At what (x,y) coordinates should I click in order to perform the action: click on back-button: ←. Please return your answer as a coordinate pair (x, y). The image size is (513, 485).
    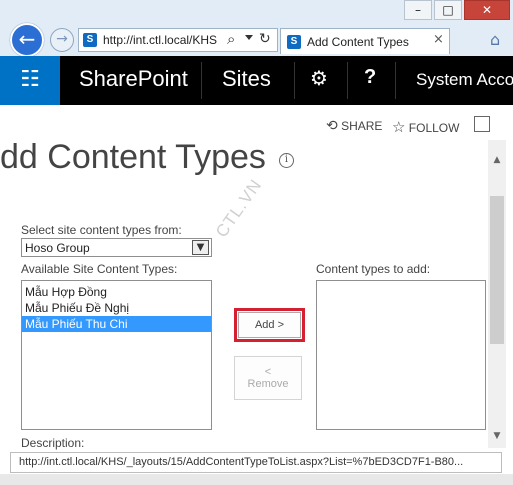
    Looking at the image, I should click on (27, 40).